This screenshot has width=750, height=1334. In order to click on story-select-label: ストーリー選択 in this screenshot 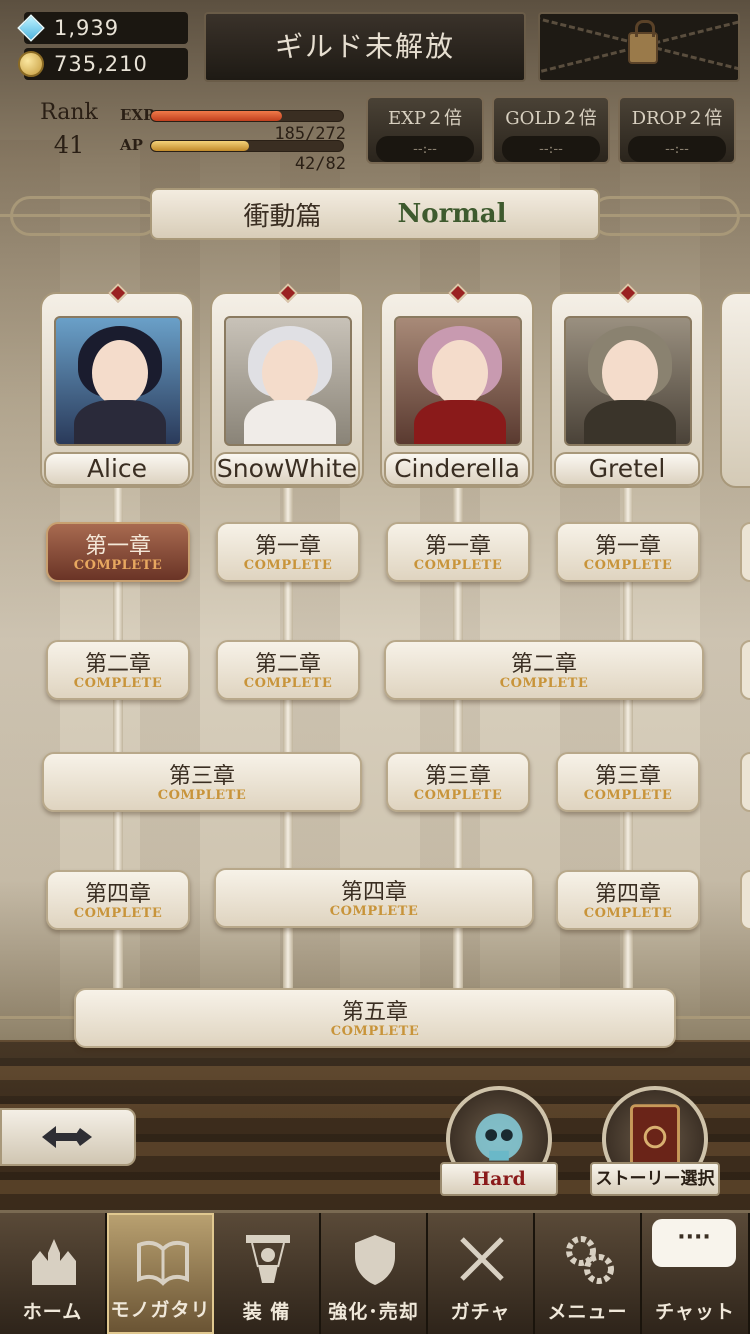, I will do `click(655, 1179)`.